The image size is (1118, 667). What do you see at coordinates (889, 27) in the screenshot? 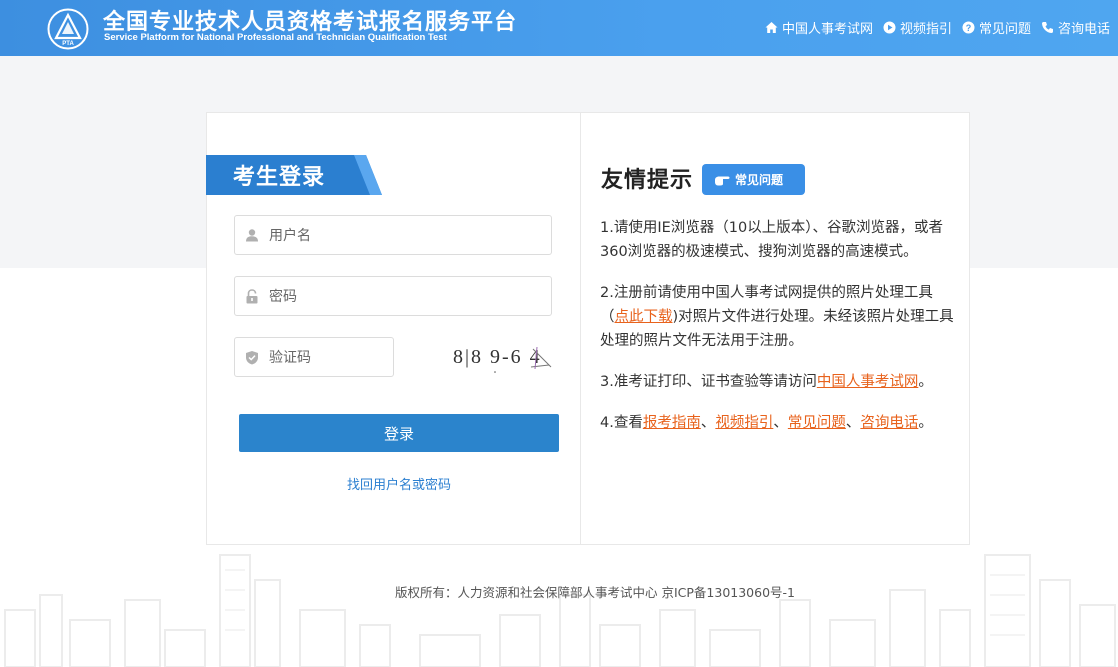
I see `play-icon` at bounding box center [889, 27].